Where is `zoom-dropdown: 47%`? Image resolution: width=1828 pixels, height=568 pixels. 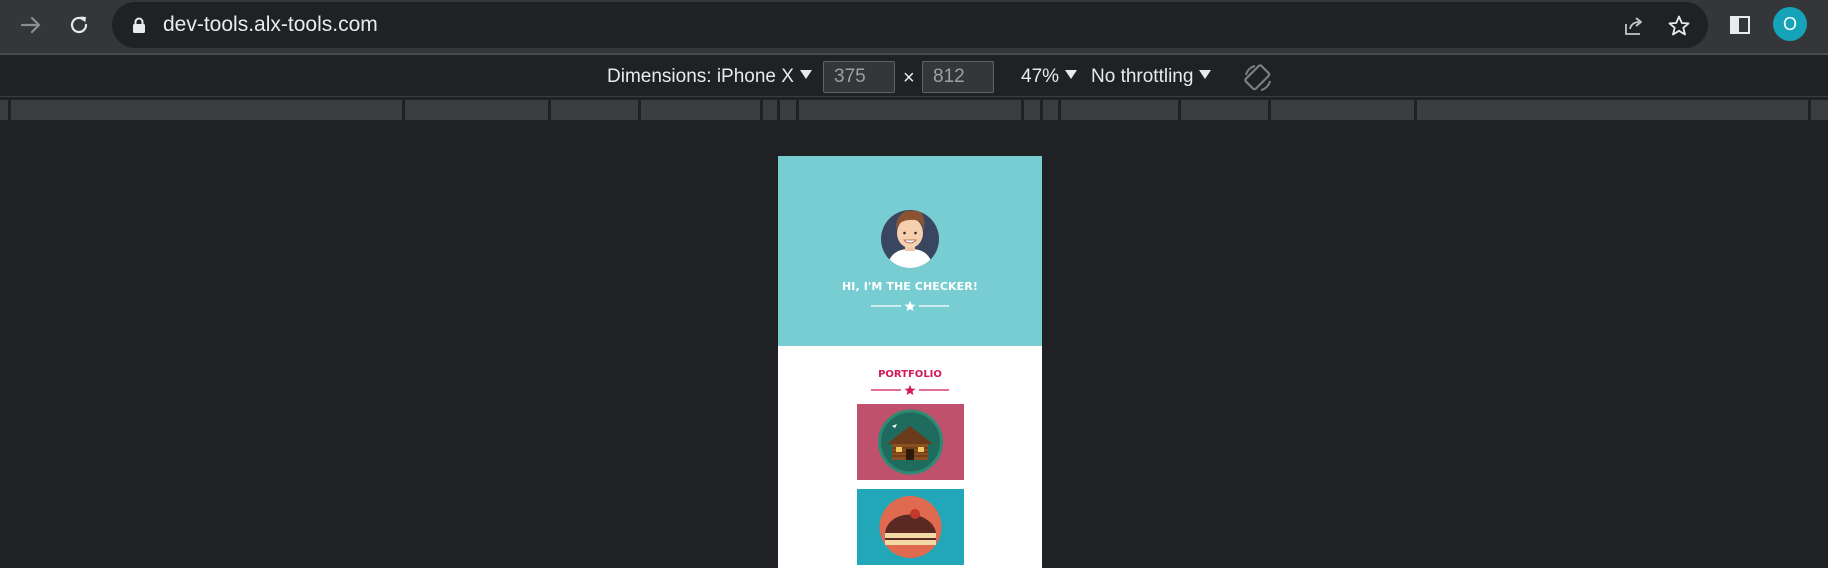 zoom-dropdown: 47% is located at coordinates (1049, 77).